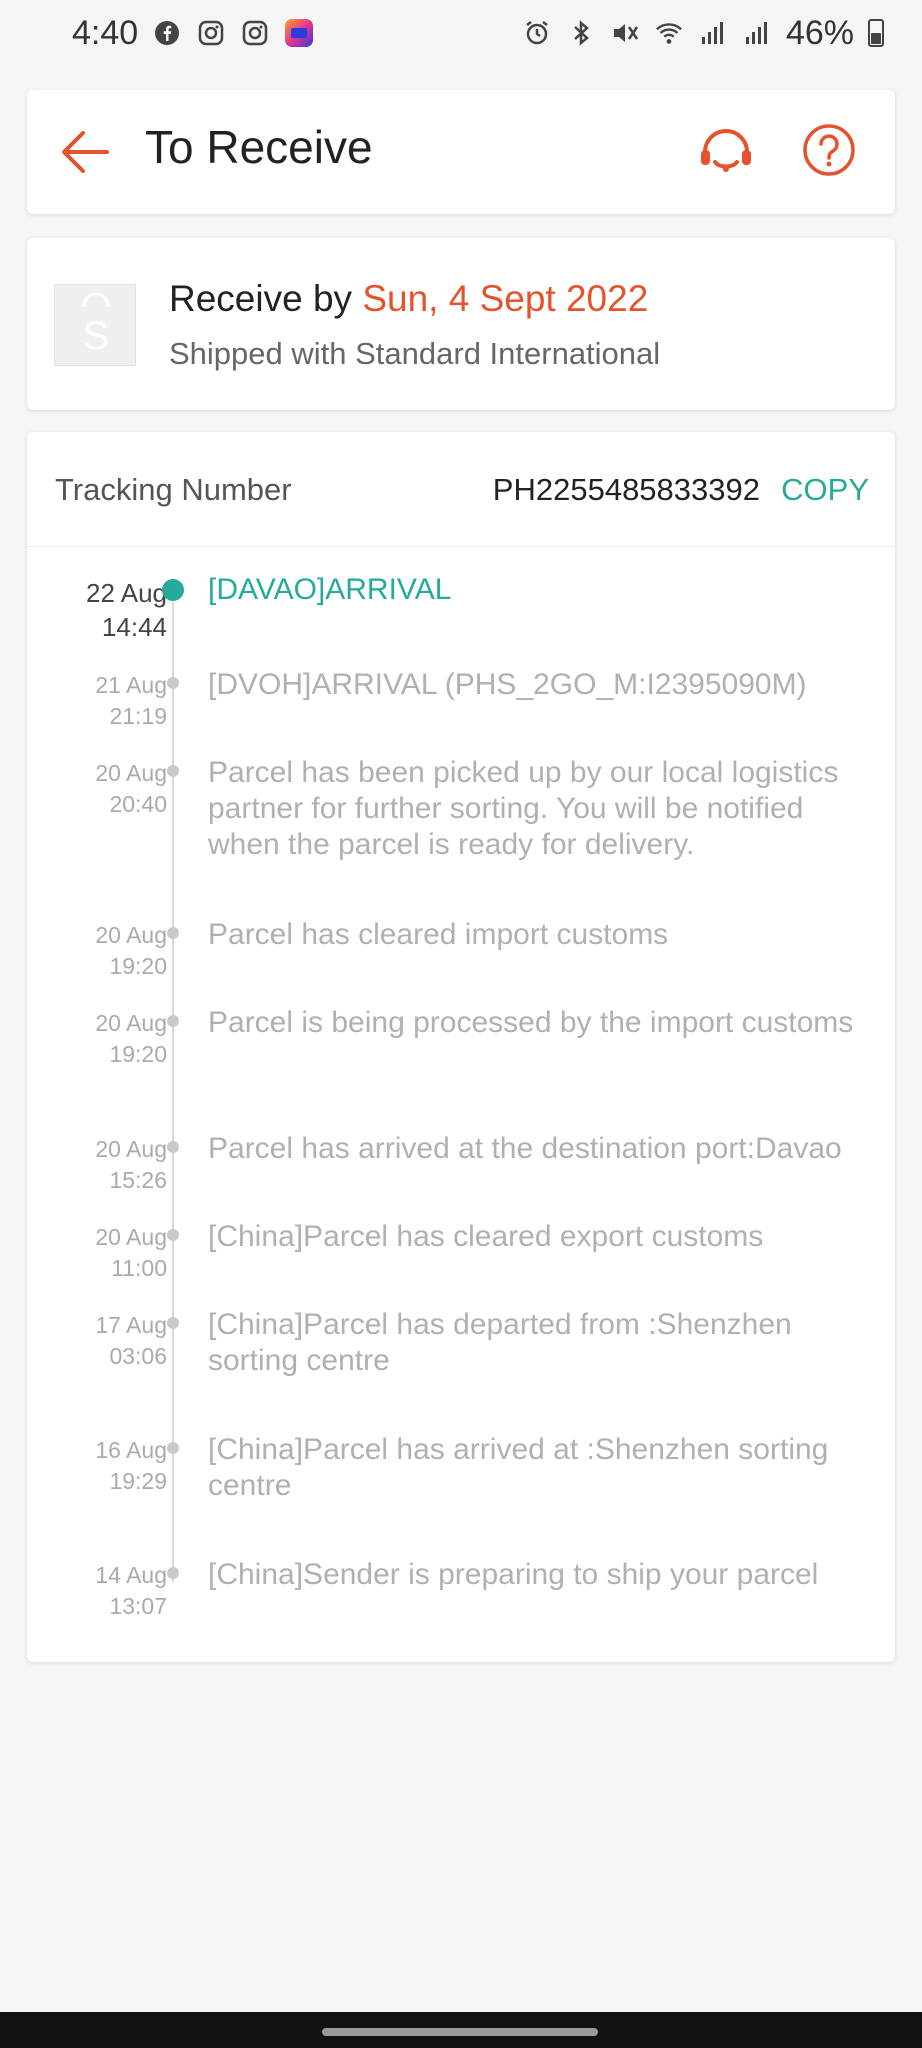  I want to click on event-time: 11:00, so click(139, 1268).